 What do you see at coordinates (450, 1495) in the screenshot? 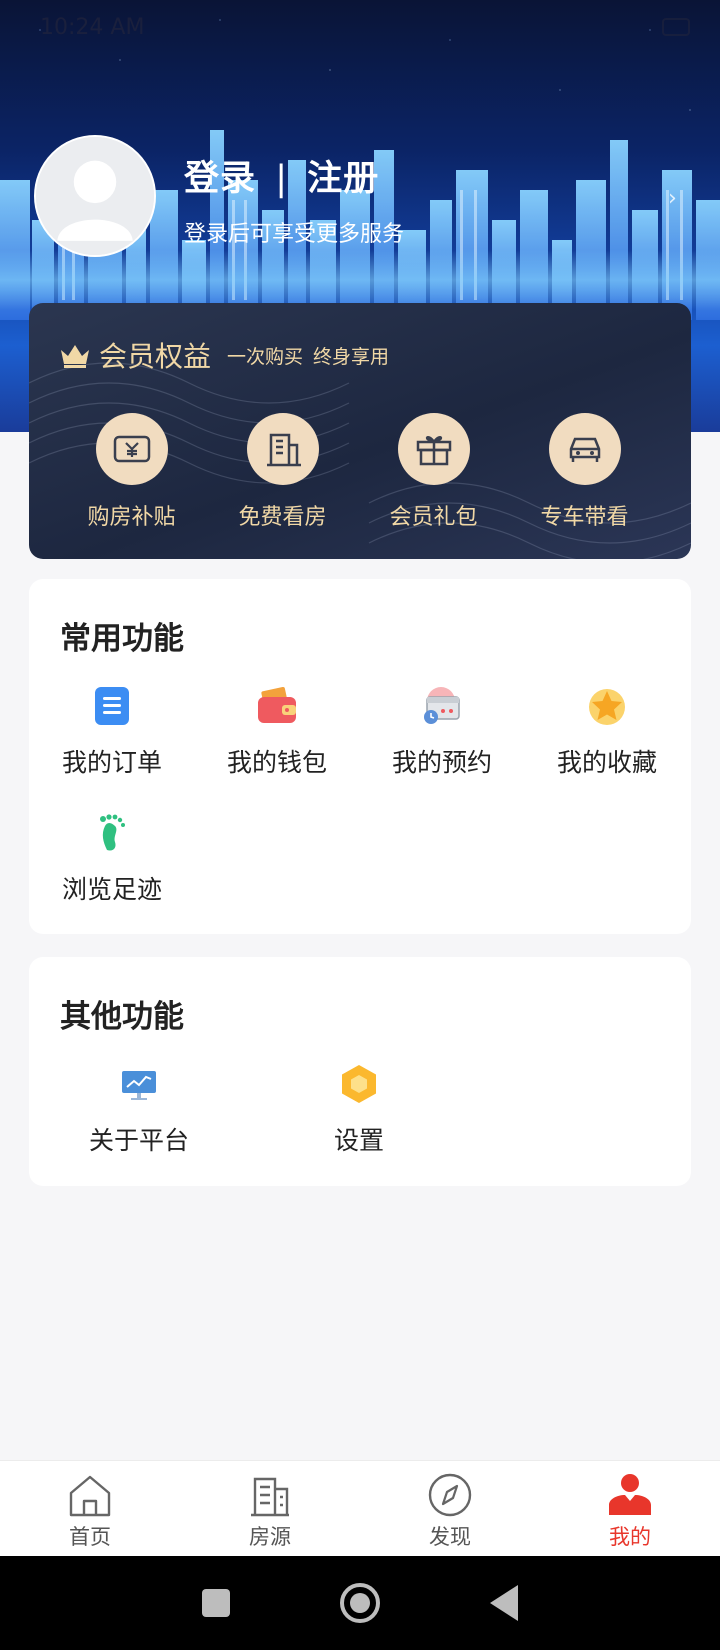
I see `compass-icon` at bounding box center [450, 1495].